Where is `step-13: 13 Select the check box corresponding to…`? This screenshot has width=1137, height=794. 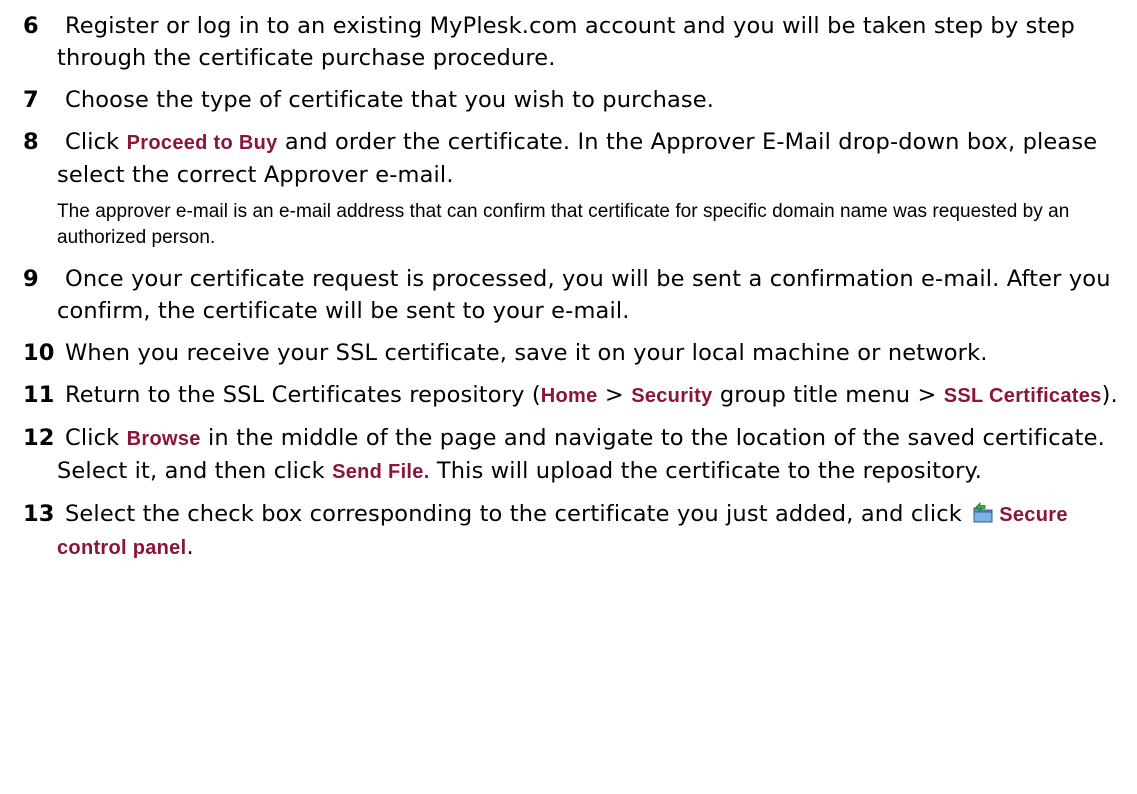
step-13: 13 Select the check box corresponding to… is located at coordinates (576, 531).